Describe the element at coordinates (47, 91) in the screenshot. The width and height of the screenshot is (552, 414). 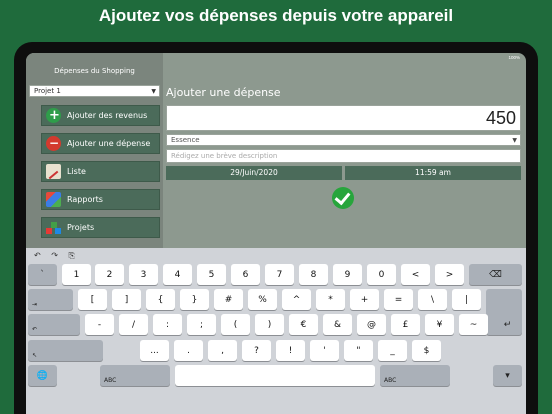
I see `project-select-value: Projet 1` at that location.